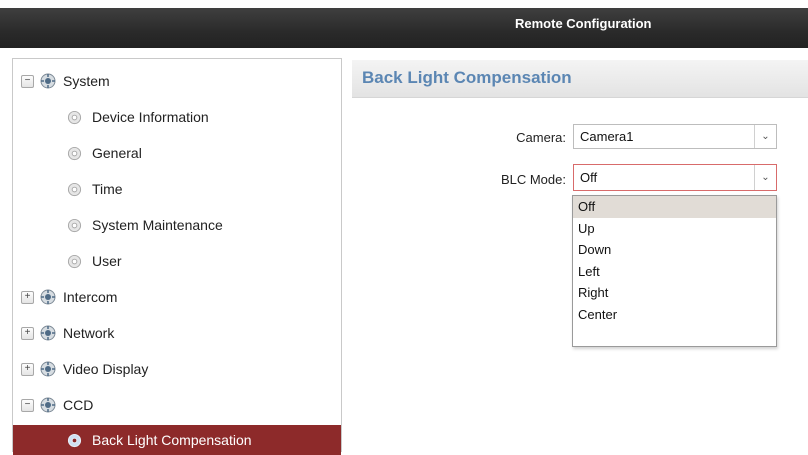 The image size is (808, 455). What do you see at coordinates (404, 4) in the screenshot?
I see `top-strip` at bounding box center [404, 4].